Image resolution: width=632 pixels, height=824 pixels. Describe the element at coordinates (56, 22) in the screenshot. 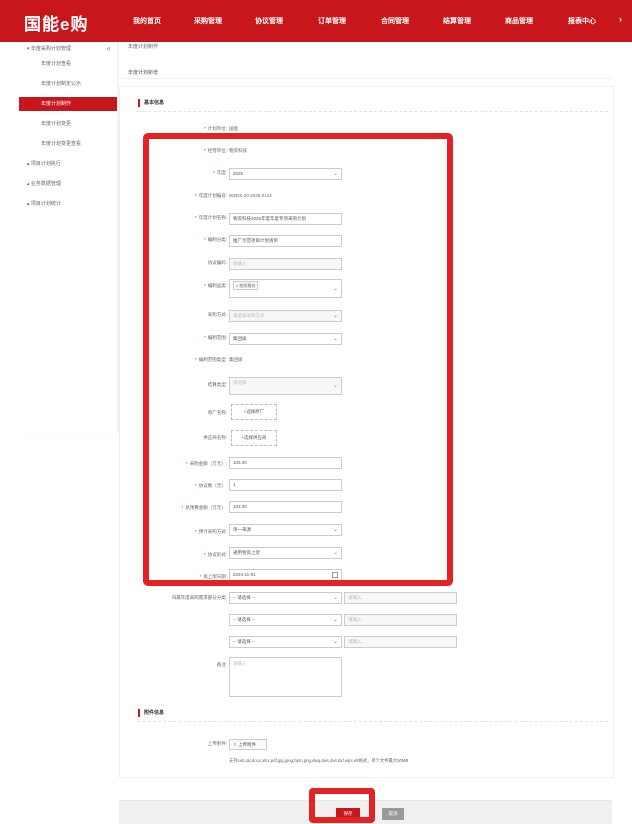

I see `brand-logo: 国能e购` at that location.